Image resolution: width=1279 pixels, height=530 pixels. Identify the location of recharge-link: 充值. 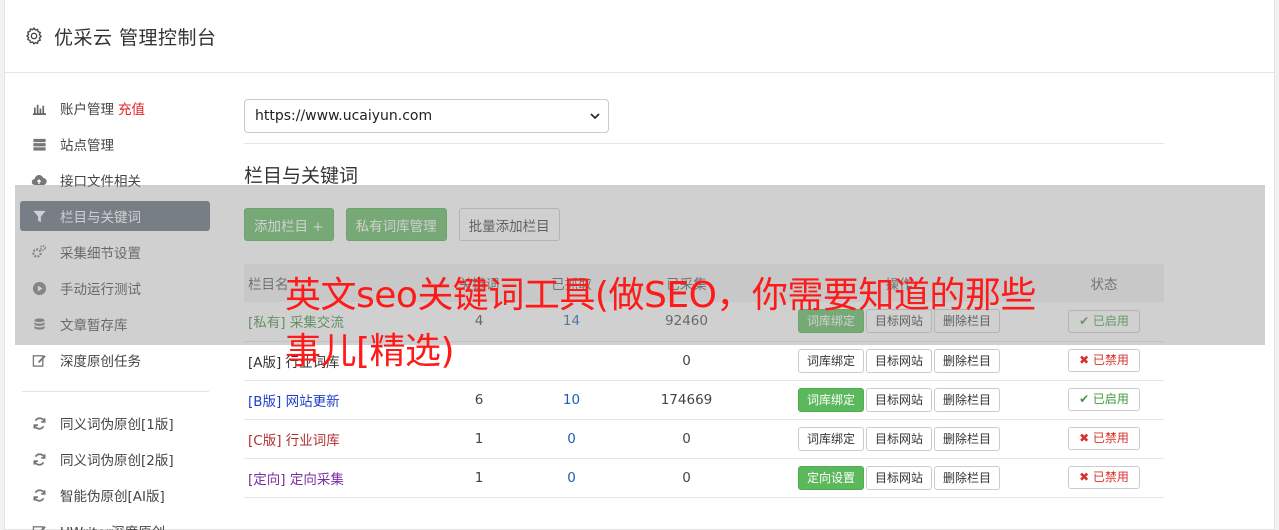
(131, 108).